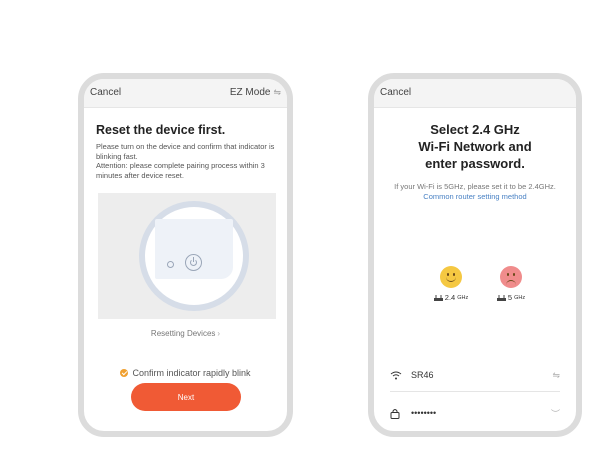  Describe the element at coordinates (219, 333) in the screenshot. I see `chevron-right-icon: ›` at that location.